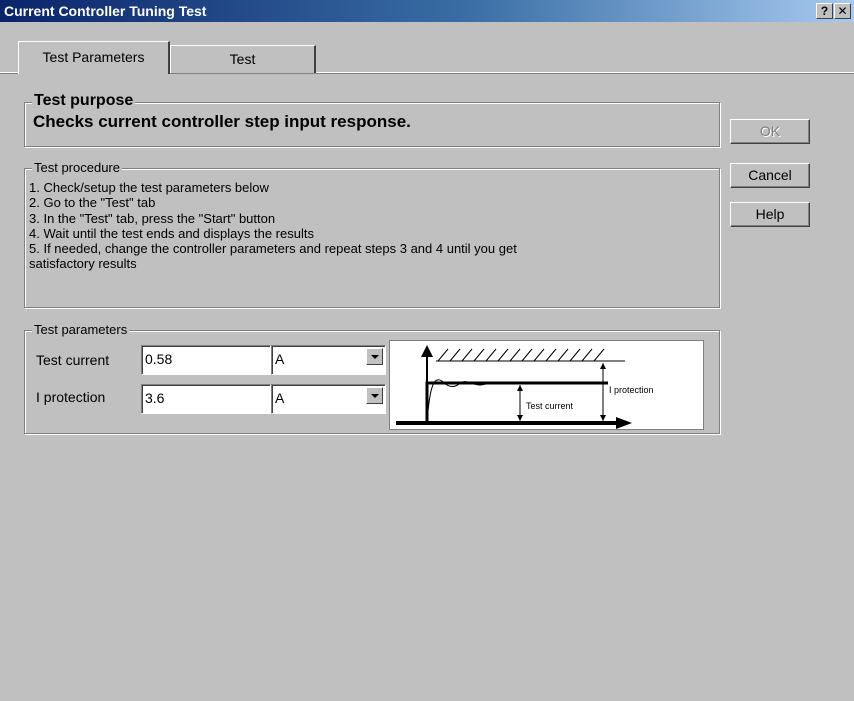 This screenshot has width=854, height=701. Describe the element at coordinates (842, 11) in the screenshot. I see `close-icon: ✕` at that location.